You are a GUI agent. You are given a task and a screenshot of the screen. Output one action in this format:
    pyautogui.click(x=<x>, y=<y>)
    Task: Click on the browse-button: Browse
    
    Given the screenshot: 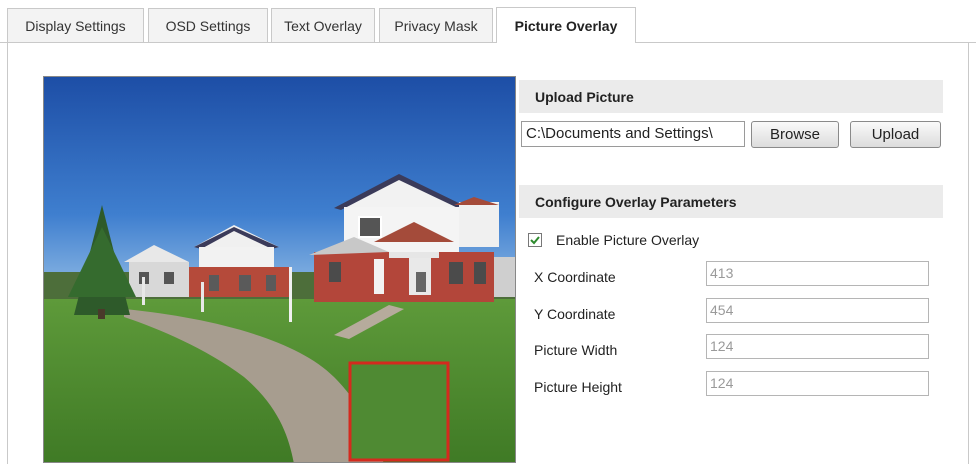 What is the action you would take?
    pyautogui.click(x=795, y=134)
    